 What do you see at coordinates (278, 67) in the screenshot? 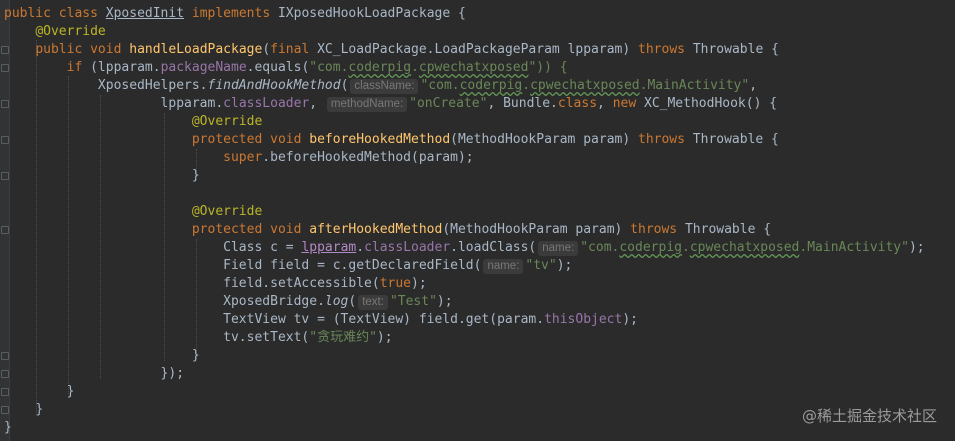
I see `code-text: .equals(` at bounding box center [278, 67].